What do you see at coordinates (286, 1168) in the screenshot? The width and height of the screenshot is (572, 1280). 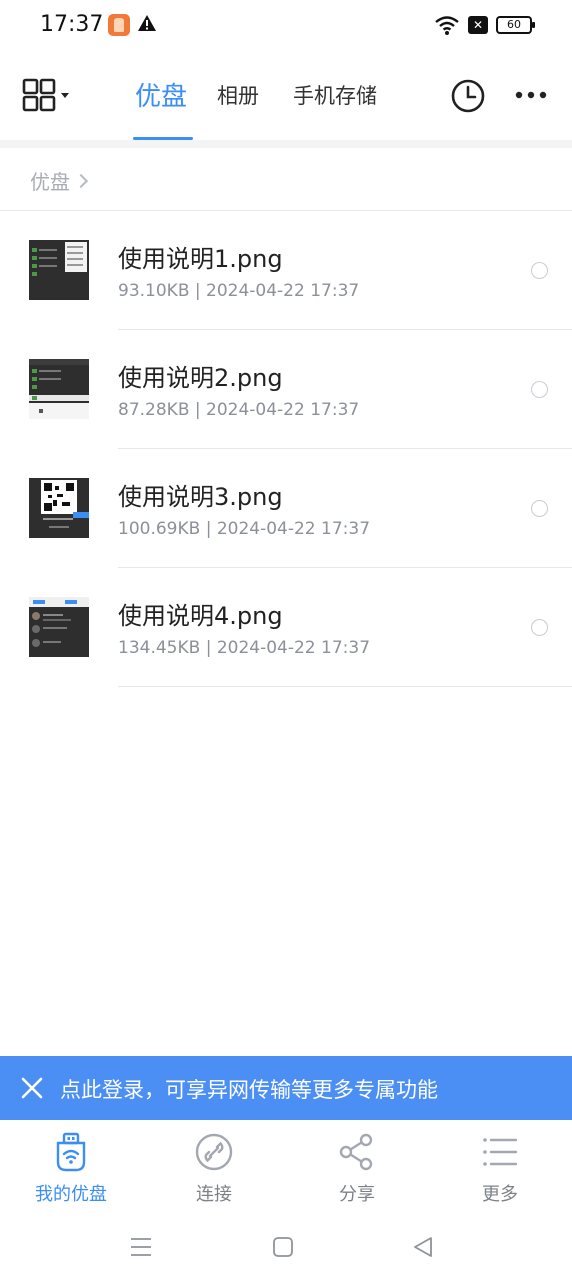 I see `bottom-nav: 我的优盘 连接 分享 更多` at bounding box center [286, 1168].